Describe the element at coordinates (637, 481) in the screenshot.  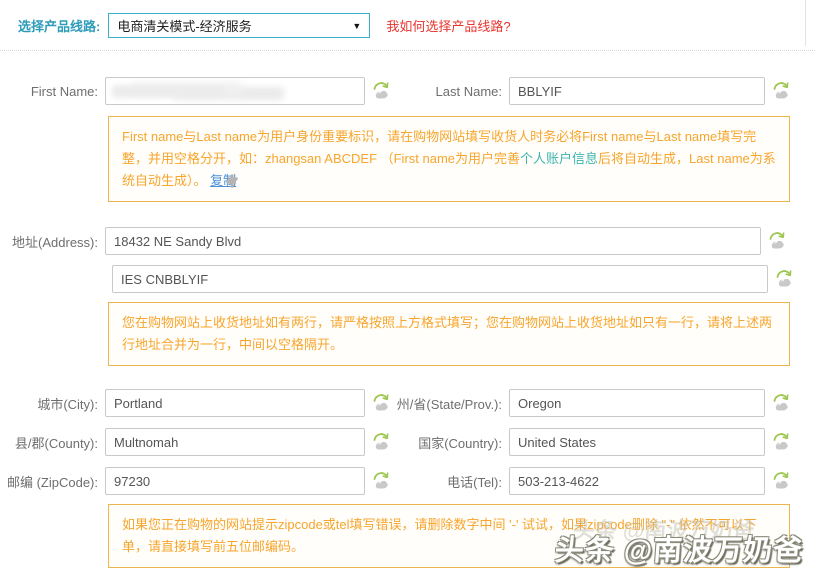
I see `tel-input` at that location.